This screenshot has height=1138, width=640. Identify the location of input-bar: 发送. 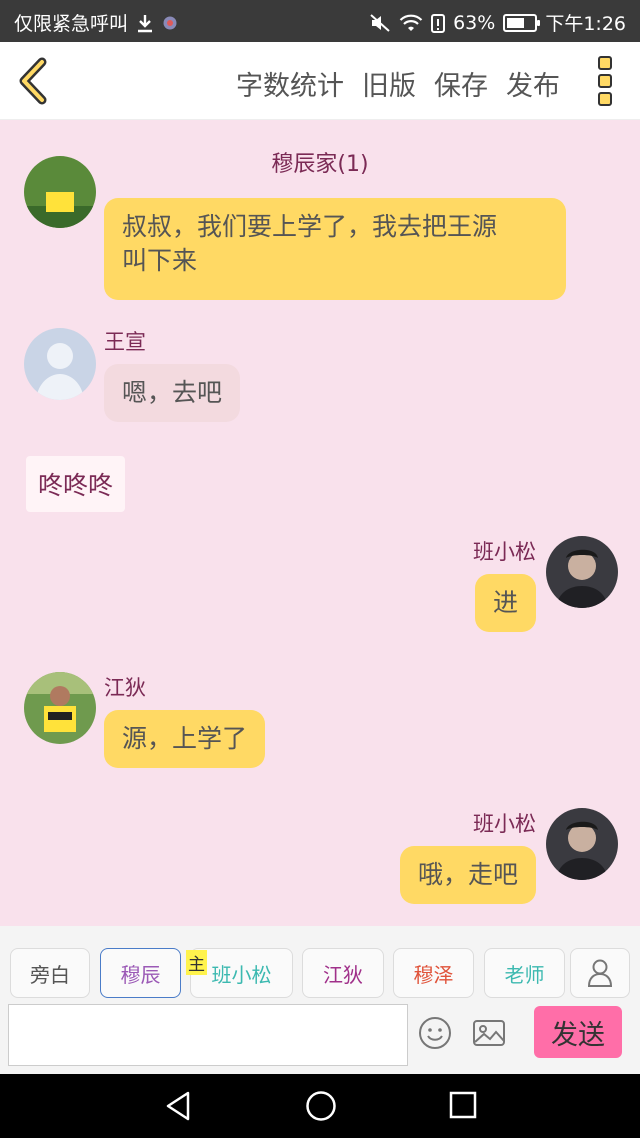
(320, 1037).